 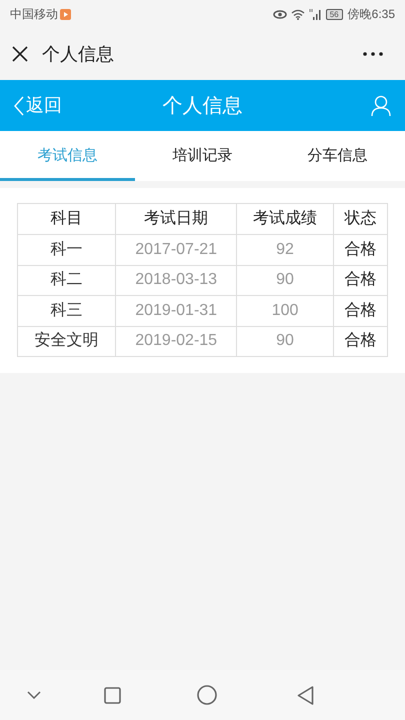 What do you see at coordinates (373, 54) in the screenshot?
I see `more-icon` at bounding box center [373, 54].